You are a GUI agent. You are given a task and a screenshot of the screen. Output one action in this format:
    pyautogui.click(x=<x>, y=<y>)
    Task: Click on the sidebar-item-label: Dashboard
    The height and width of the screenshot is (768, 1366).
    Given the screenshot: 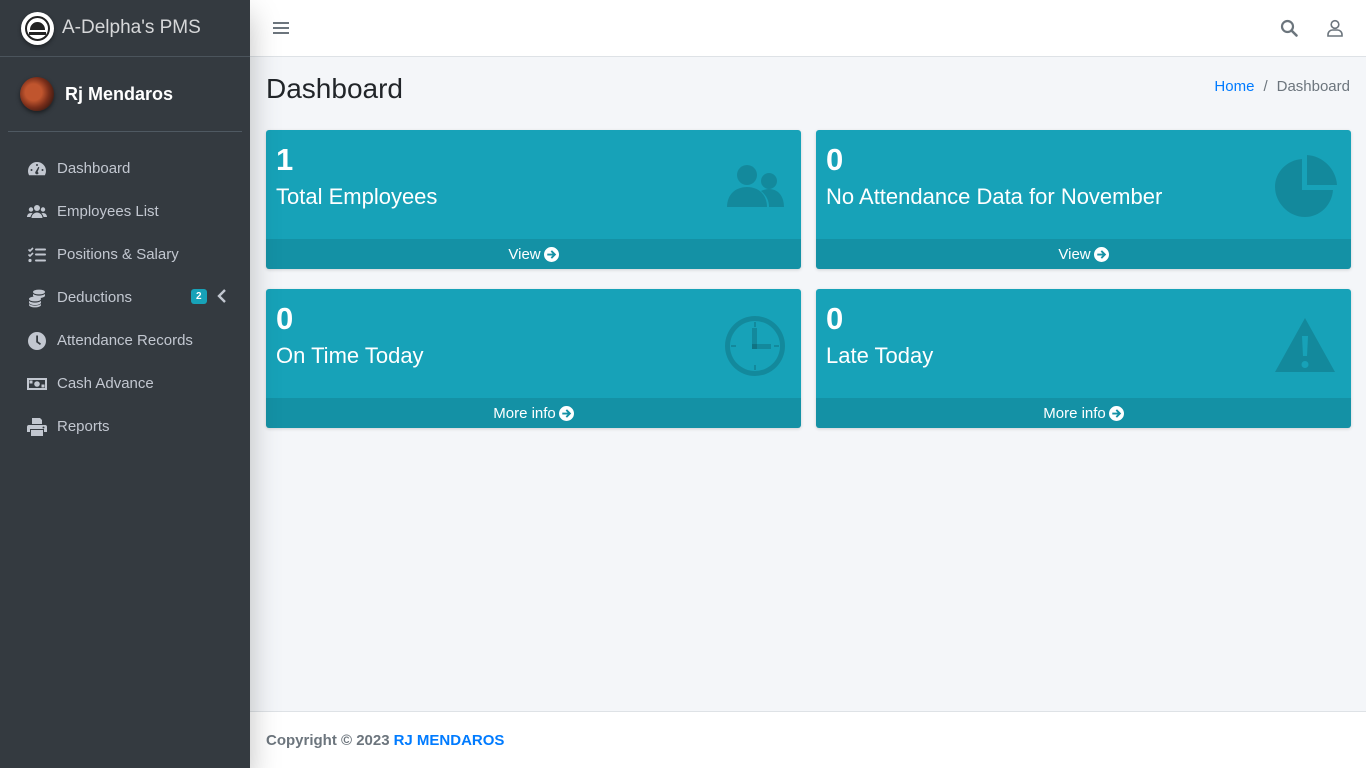 What is the action you would take?
    pyautogui.click(x=94, y=168)
    